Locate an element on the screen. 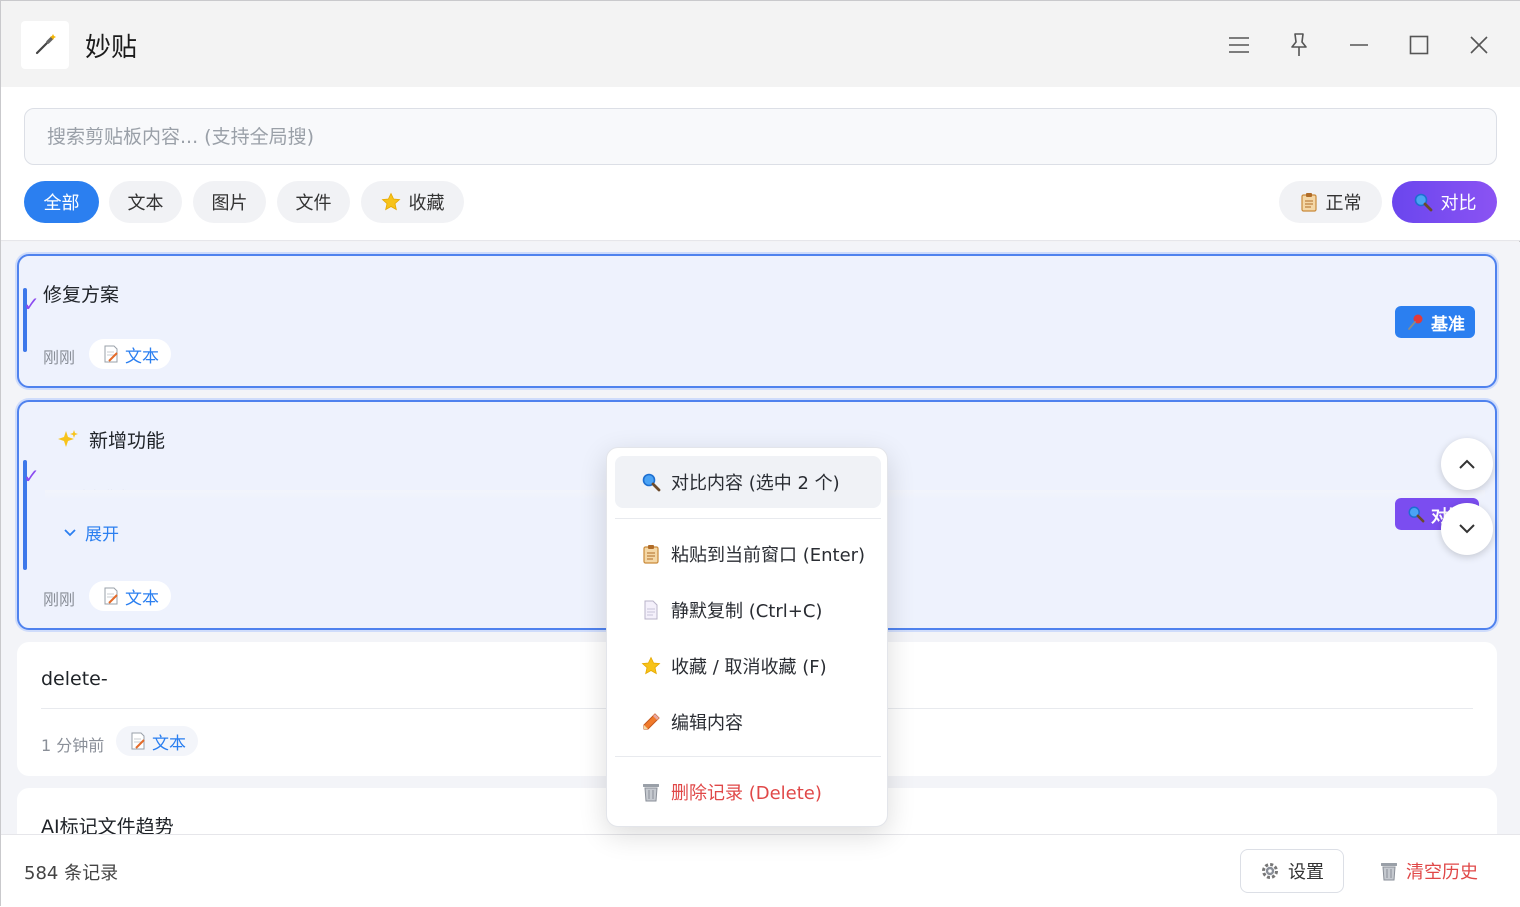  search-input is located at coordinates (760, 136).